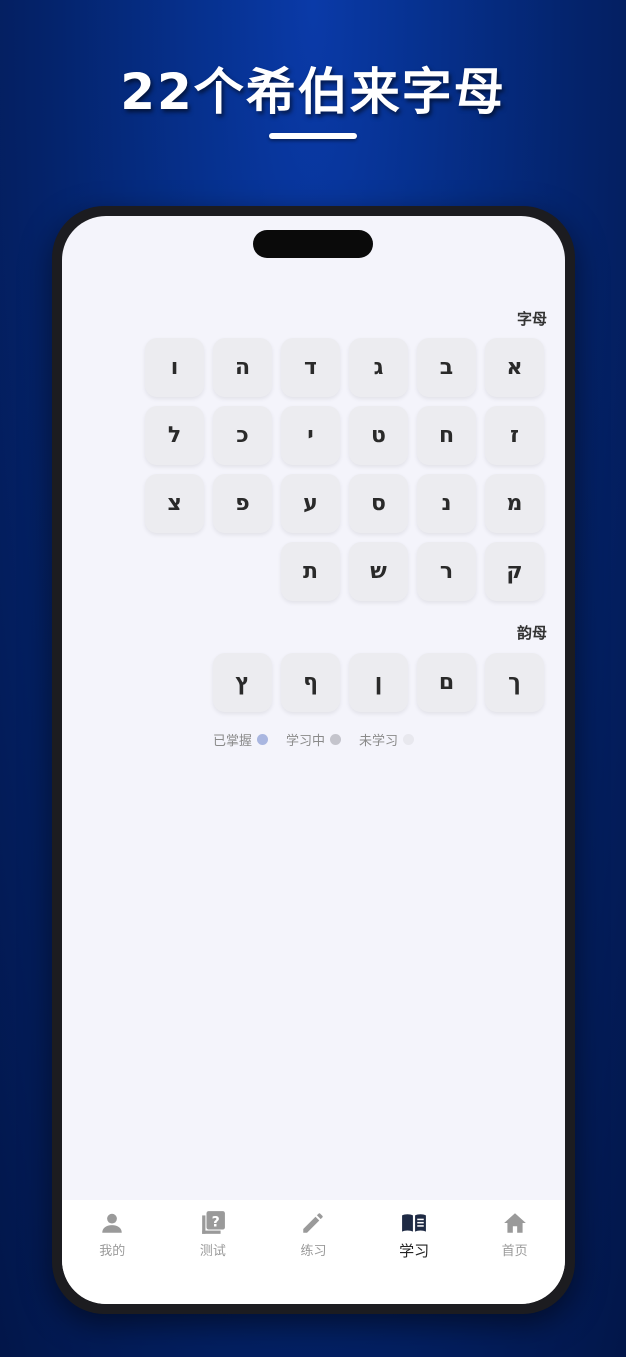 This screenshot has width=626, height=1357. I want to click on letter-tile: כ, so click(242, 435).